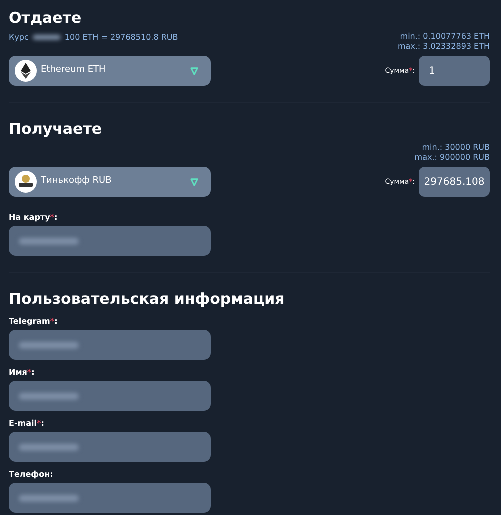 Image resolution: width=501 pixels, height=515 pixels. What do you see at coordinates (22, 373) in the screenshot?
I see `field-label: Имя*:` at bounding box center [22, 373].